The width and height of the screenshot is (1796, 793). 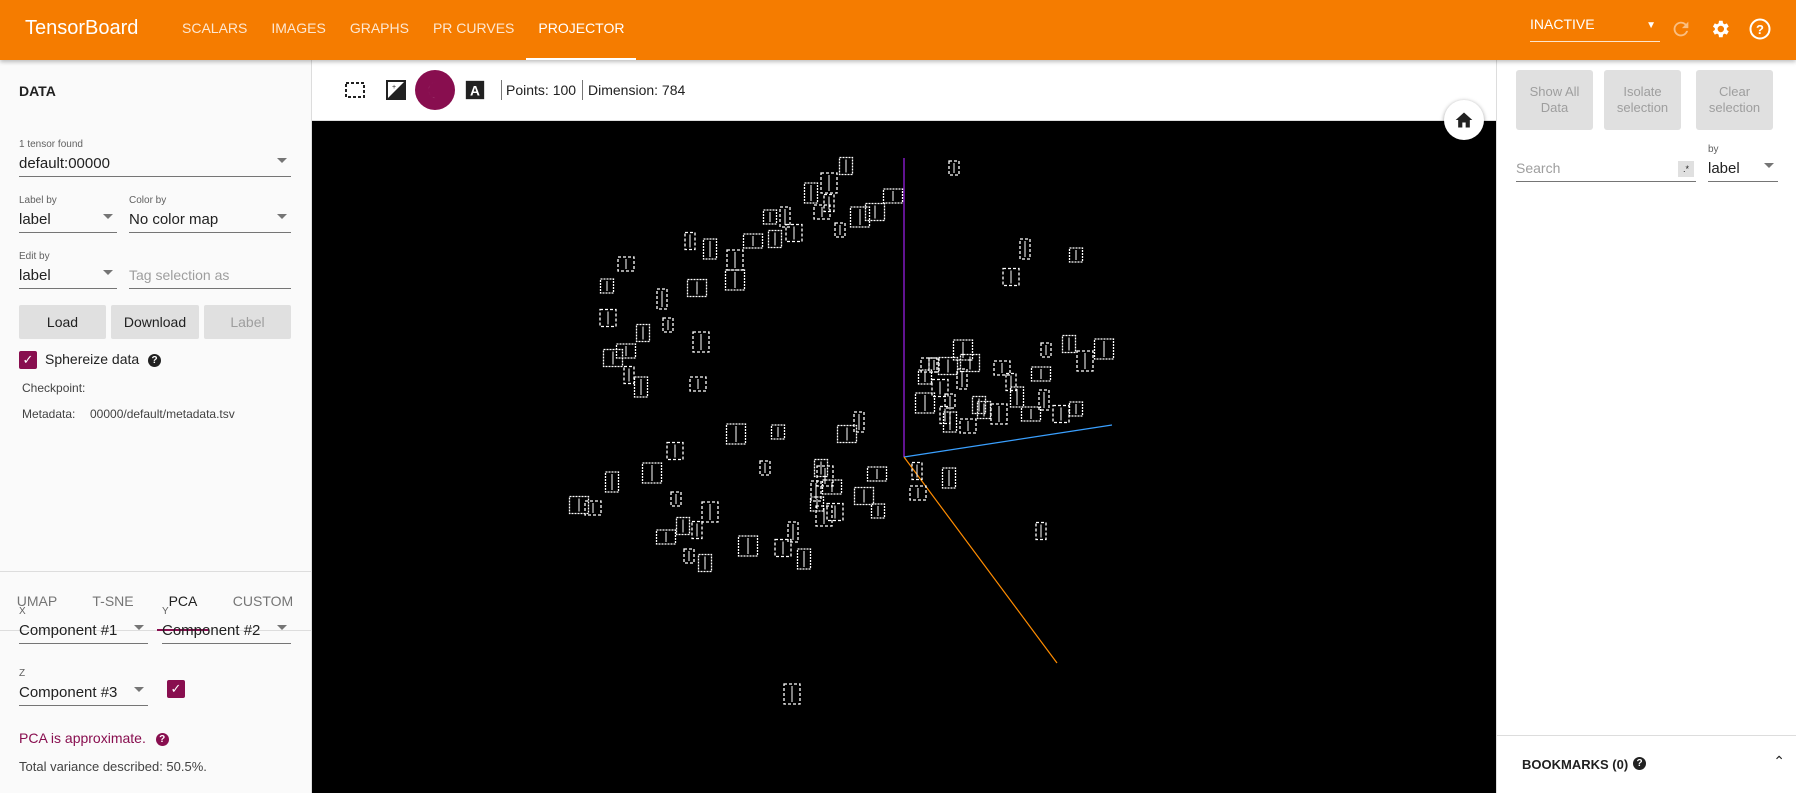 What do you see at coordinates (379, 30) in the screenshot?
I see `tab-graphs: GRAPHS` at bounding box center [379, 30].